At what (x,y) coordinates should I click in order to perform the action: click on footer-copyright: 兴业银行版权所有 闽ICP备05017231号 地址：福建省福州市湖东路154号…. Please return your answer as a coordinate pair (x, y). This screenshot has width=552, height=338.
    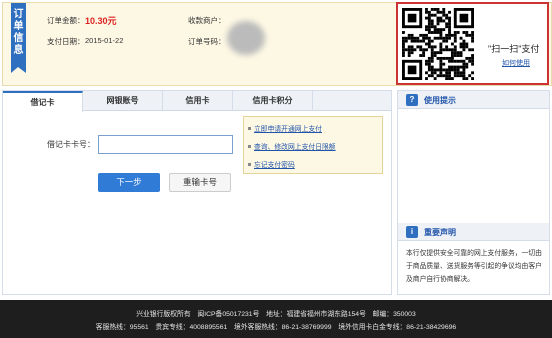
    Looking at the image, I should click on (276, 314).